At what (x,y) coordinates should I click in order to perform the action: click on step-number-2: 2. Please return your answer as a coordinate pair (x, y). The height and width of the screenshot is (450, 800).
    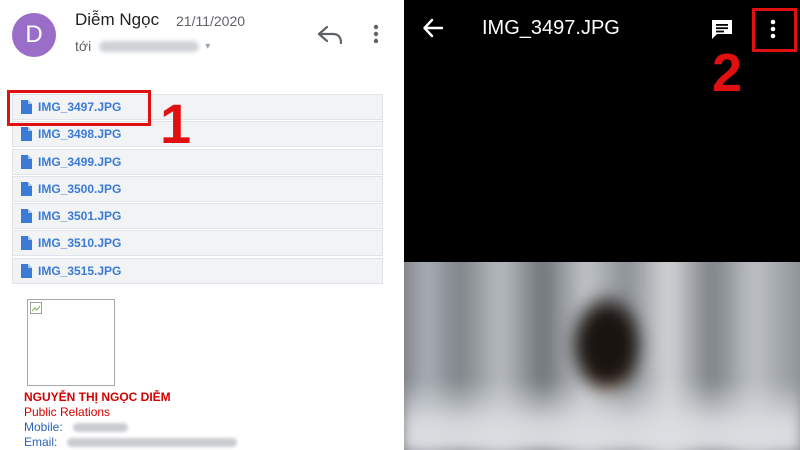
    Looking at the image, I should click on (727, 73).